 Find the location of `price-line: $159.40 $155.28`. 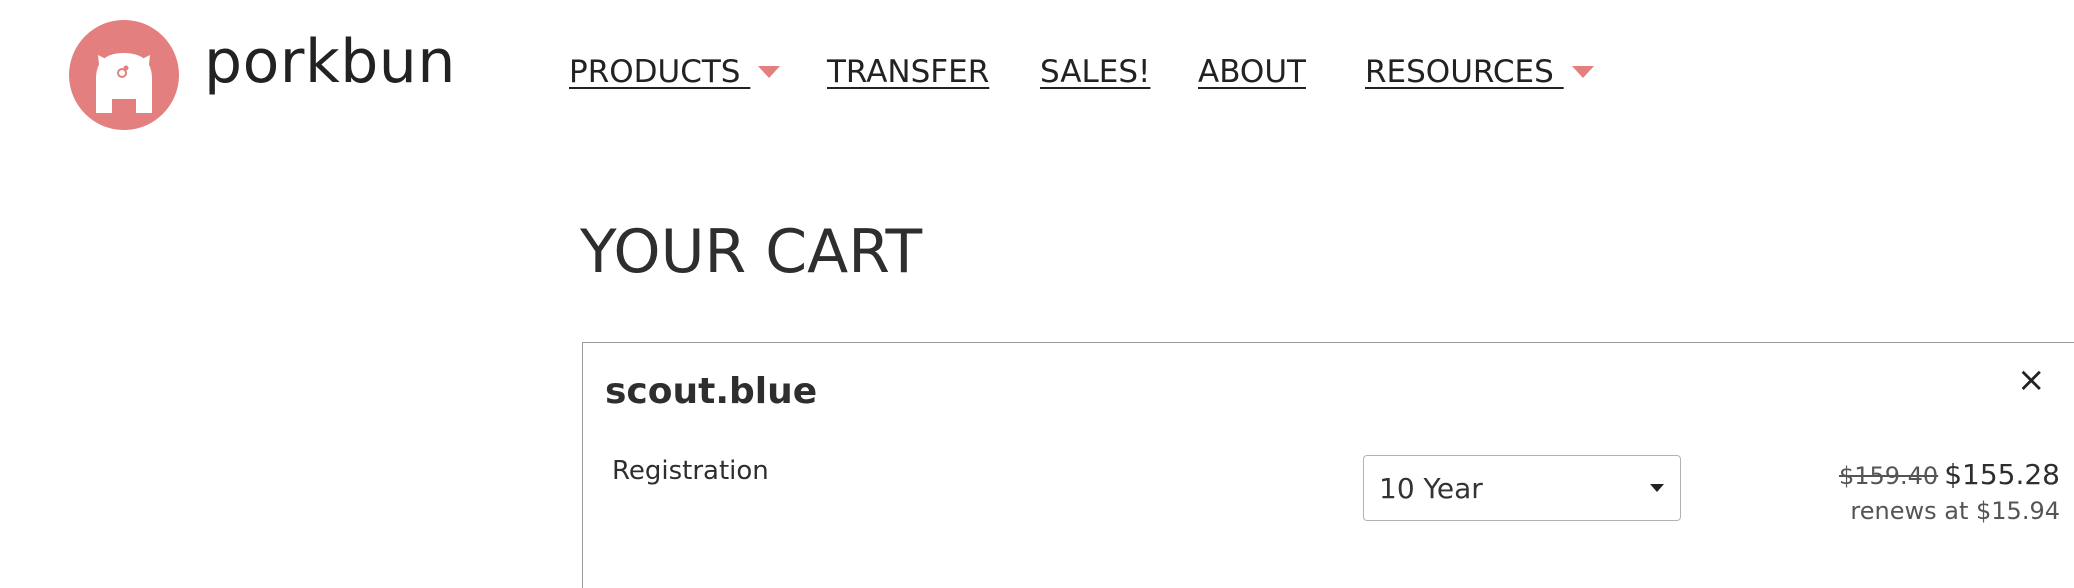

price-line: $159.40 $155.28 is located at coordinates (1949, 477).